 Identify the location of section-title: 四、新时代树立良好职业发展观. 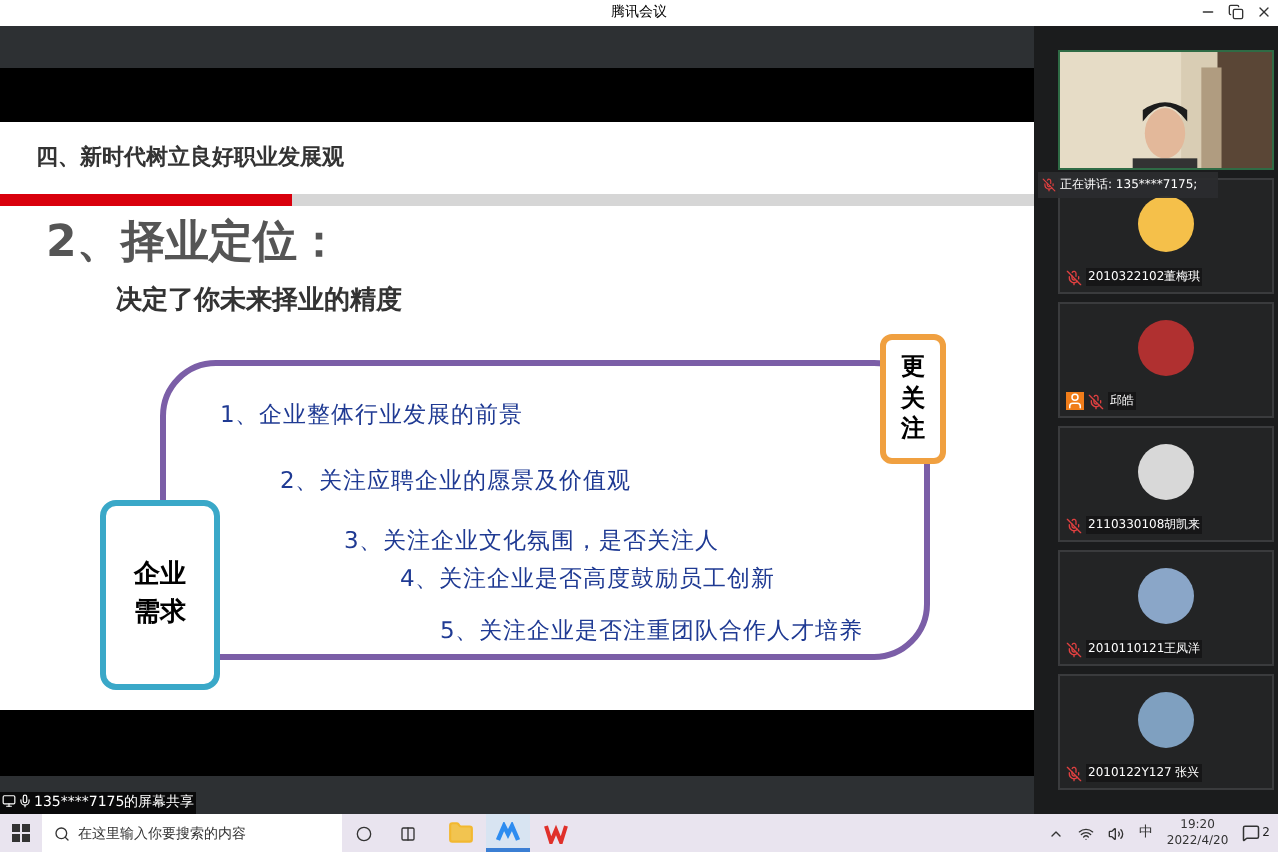
(190, 157).